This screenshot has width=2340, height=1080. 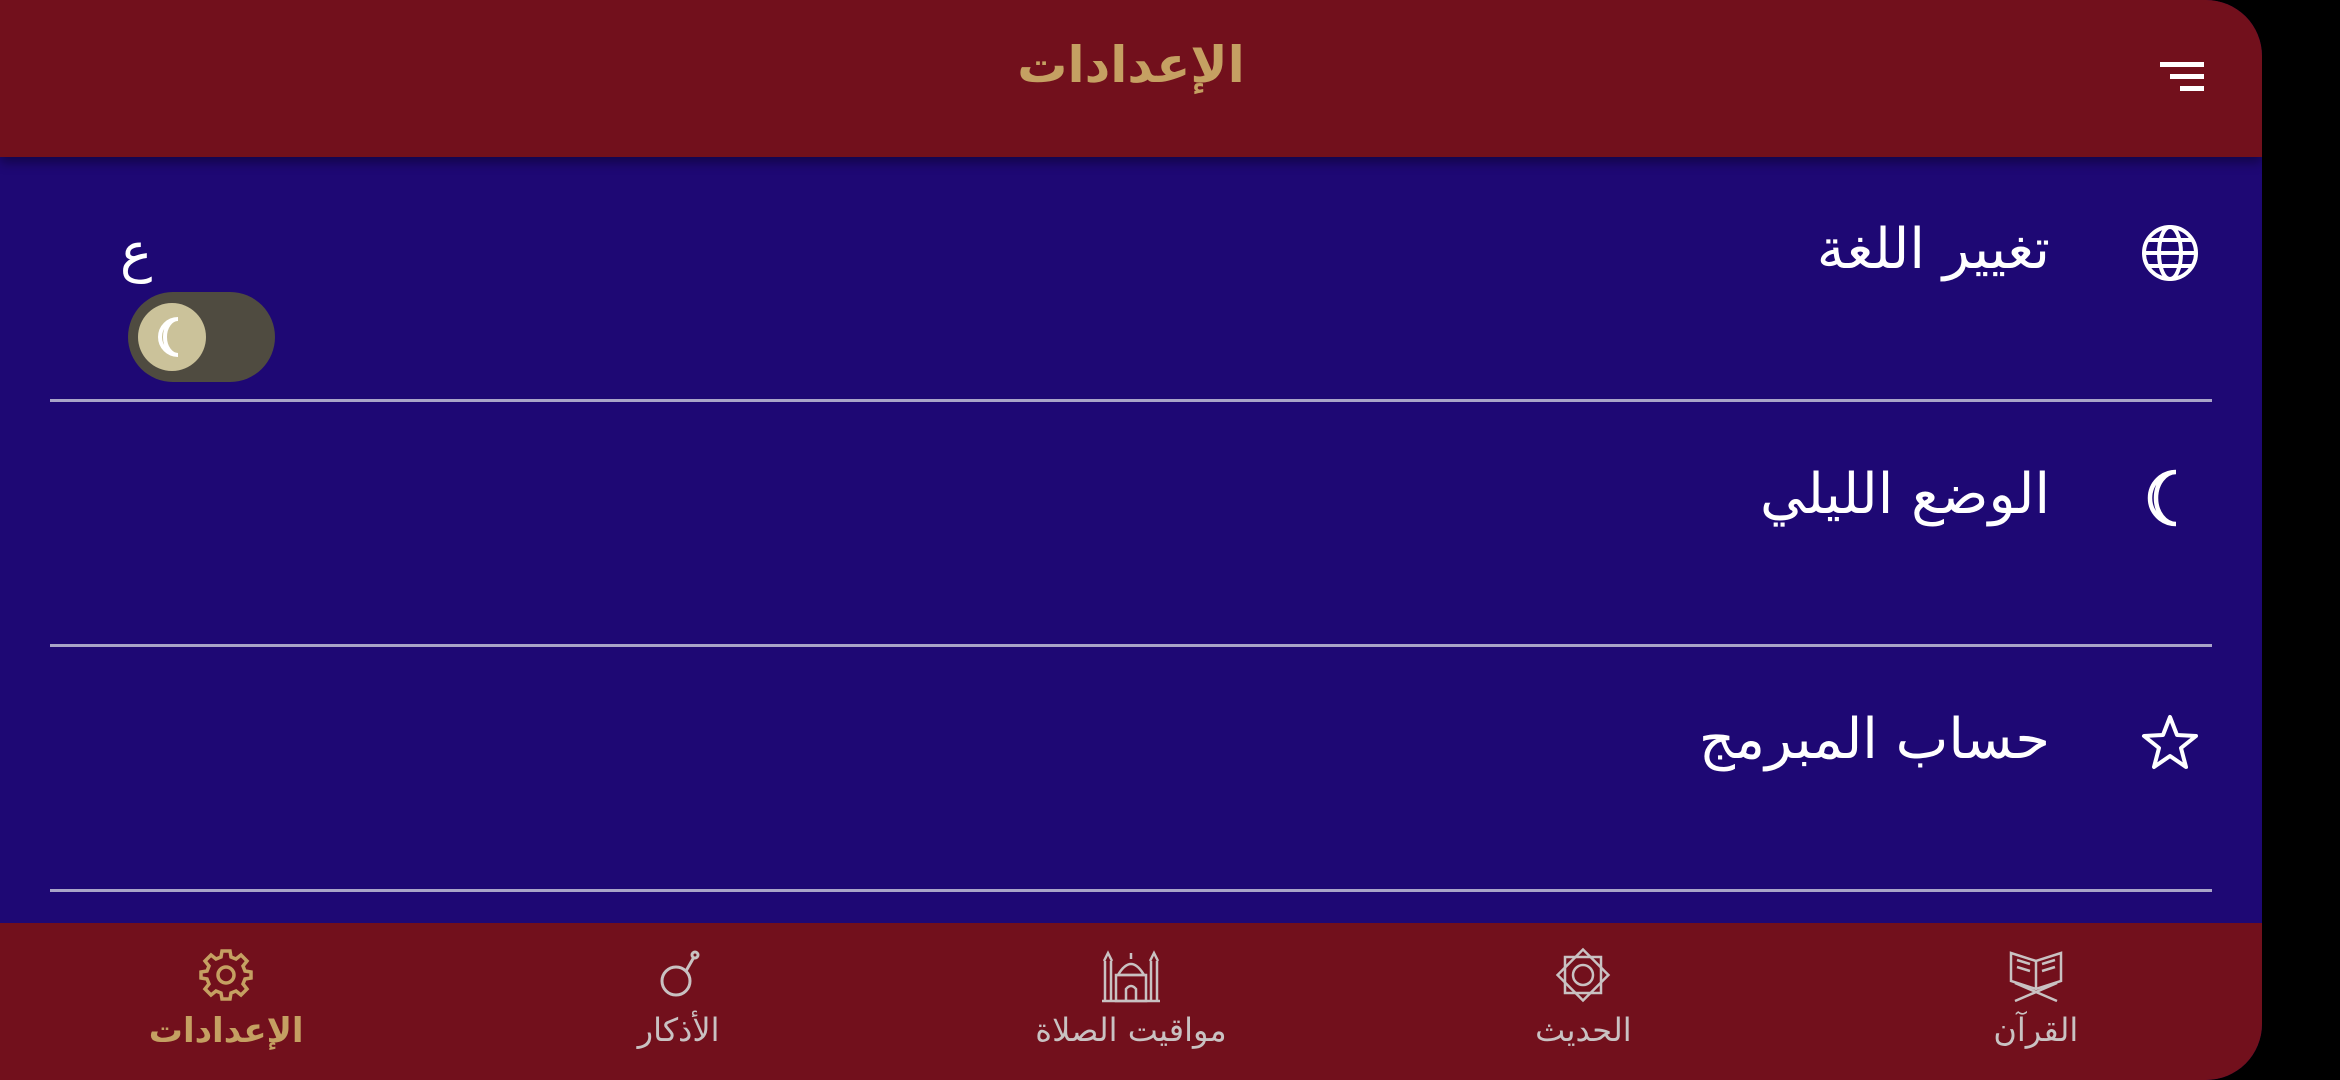 What do you see at coordinates (1933, 249) in the screenshot?
I see `setting-language-label: تغيير اللغة` at bounding box center [1933, 249].